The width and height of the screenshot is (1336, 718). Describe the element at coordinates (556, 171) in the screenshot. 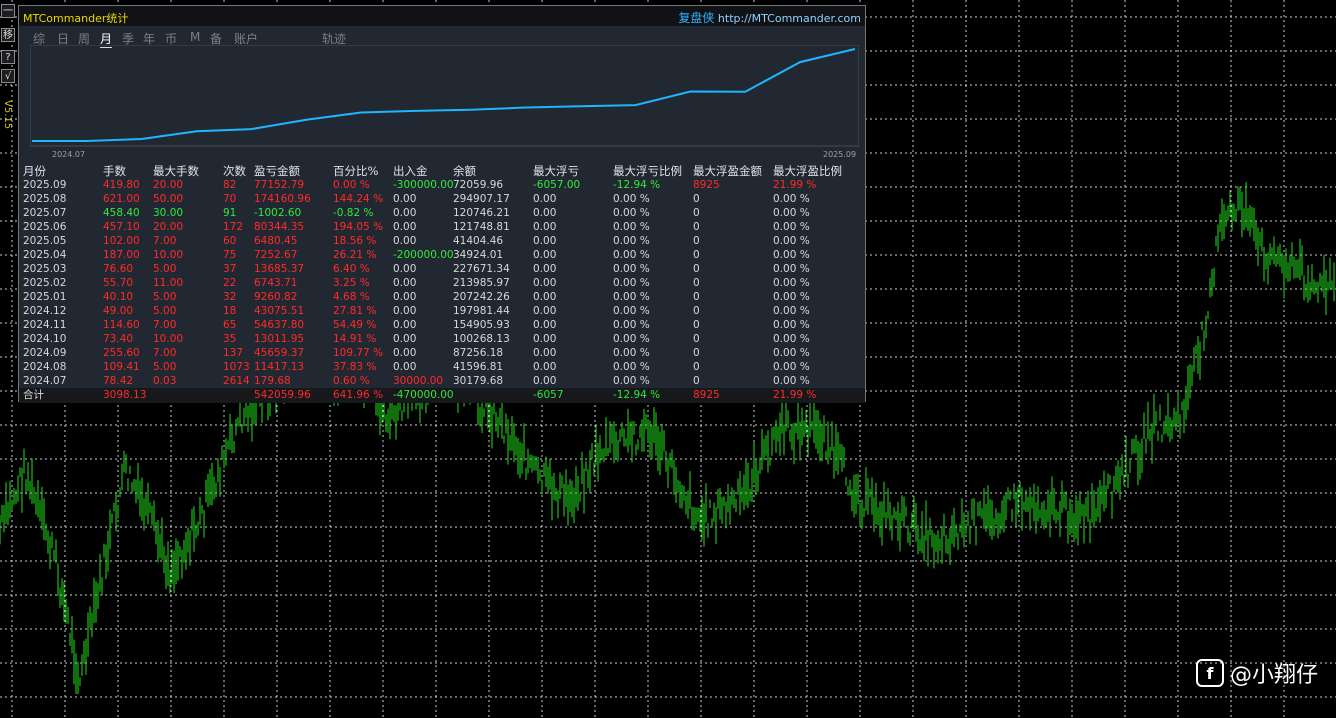

I see `header-cell: 最大浮亏` at that location.